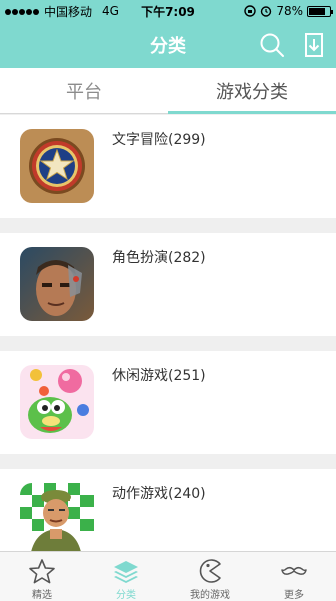  What do you see at coordinates (159, 258) in the screenshot?
I see `category-label: 角色扮演(282)` at bounding box center [159, 258].